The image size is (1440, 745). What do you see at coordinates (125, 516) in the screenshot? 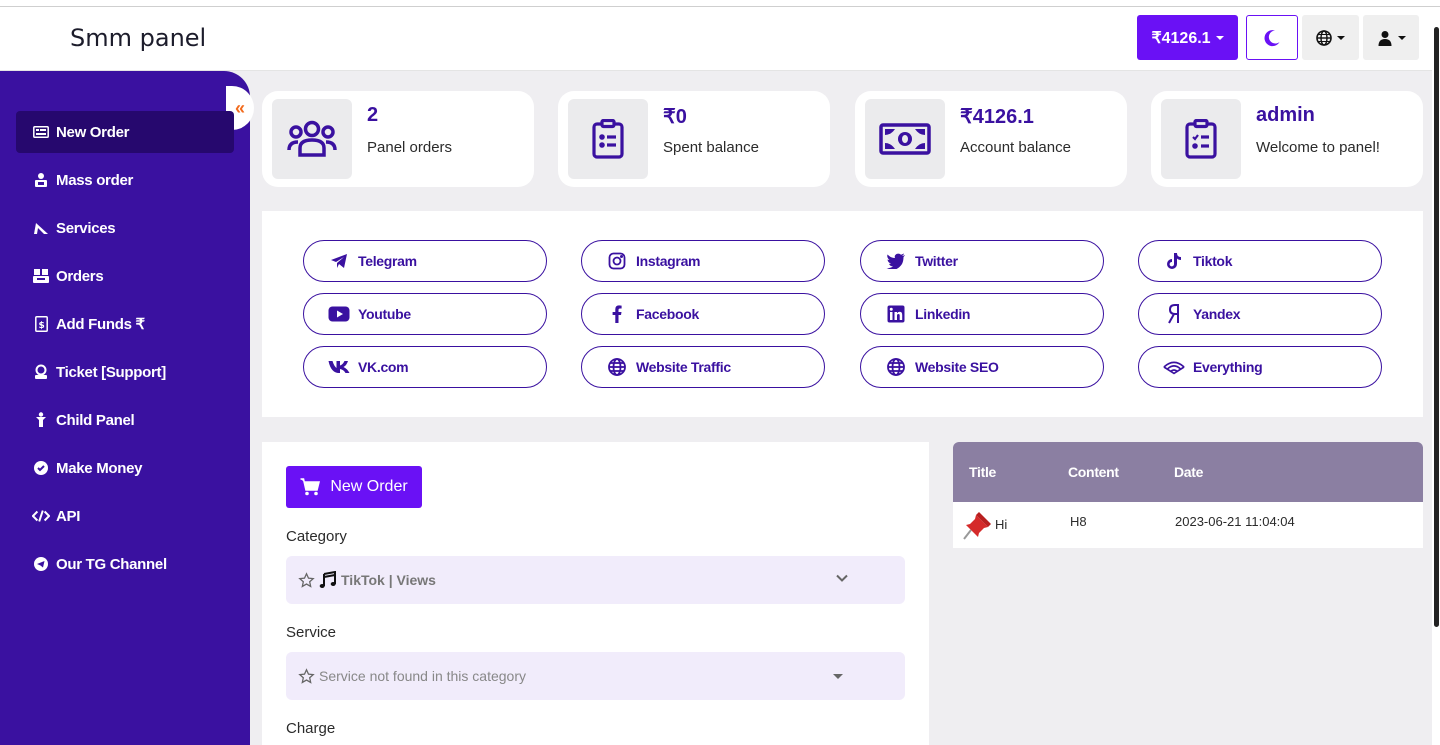
I see `sidebar-item-api: API` at bounding box center [125, 516].